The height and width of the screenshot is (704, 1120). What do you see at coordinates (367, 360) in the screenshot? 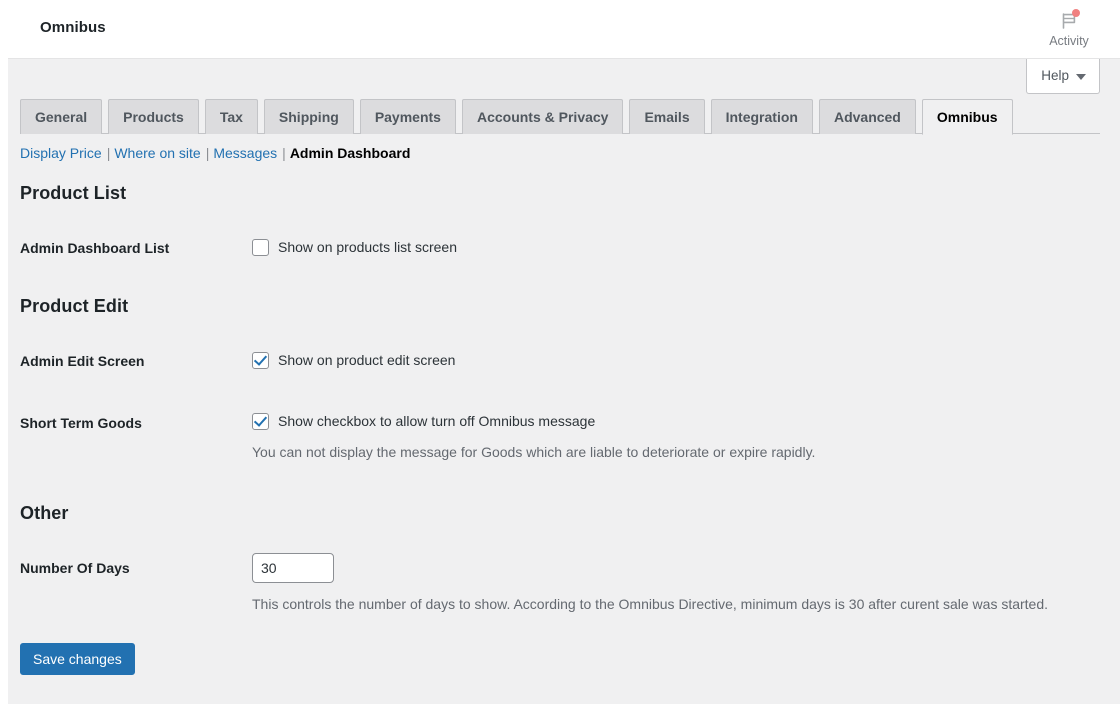
I see `checkbox-label-admin-edit-screen: Show on product edit screen` at bounding box center [367, 360].